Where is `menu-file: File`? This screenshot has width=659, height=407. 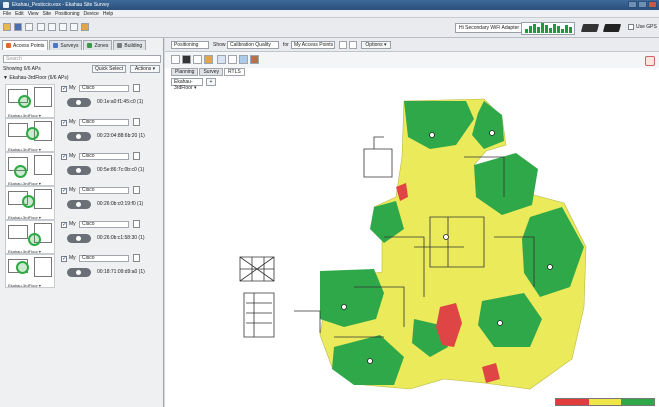
menu-file: File is located at coordinates (7, 14).